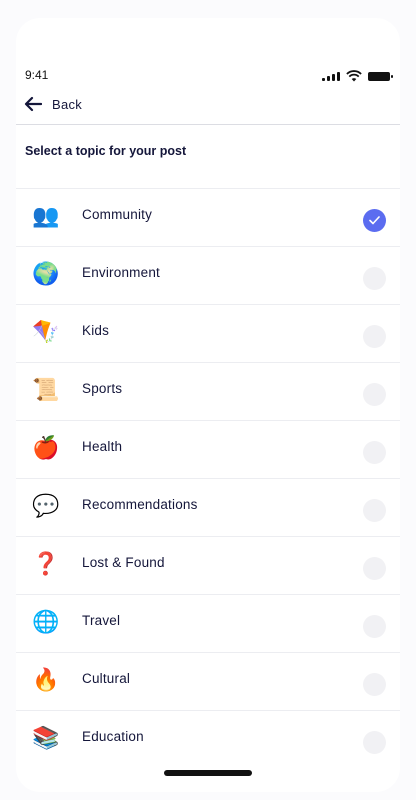 This screenshot has height=800, width=416. Describe the element at coordinates (354, 76) in the screenshot. I see `wifi-icon` at that location.